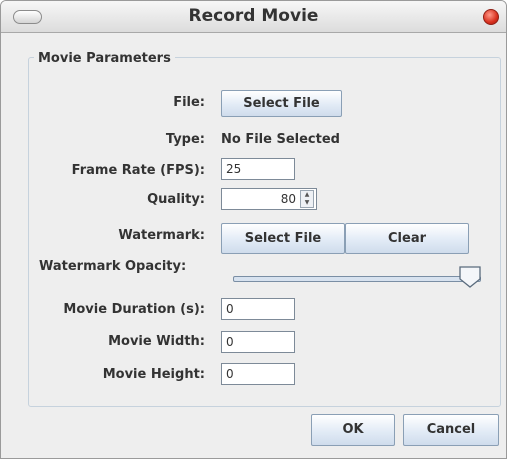  I want to click on frame-rate-label: Frame Rate (FPS):, so click(138, 170).